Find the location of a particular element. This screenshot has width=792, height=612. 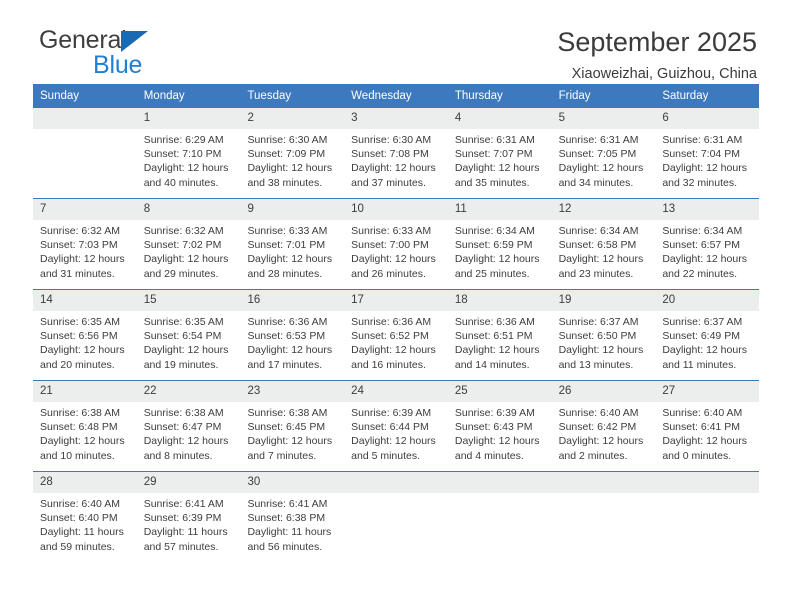

sunrise-text: Sunrise: 6:30 AM is located at coordinates (391, 140).